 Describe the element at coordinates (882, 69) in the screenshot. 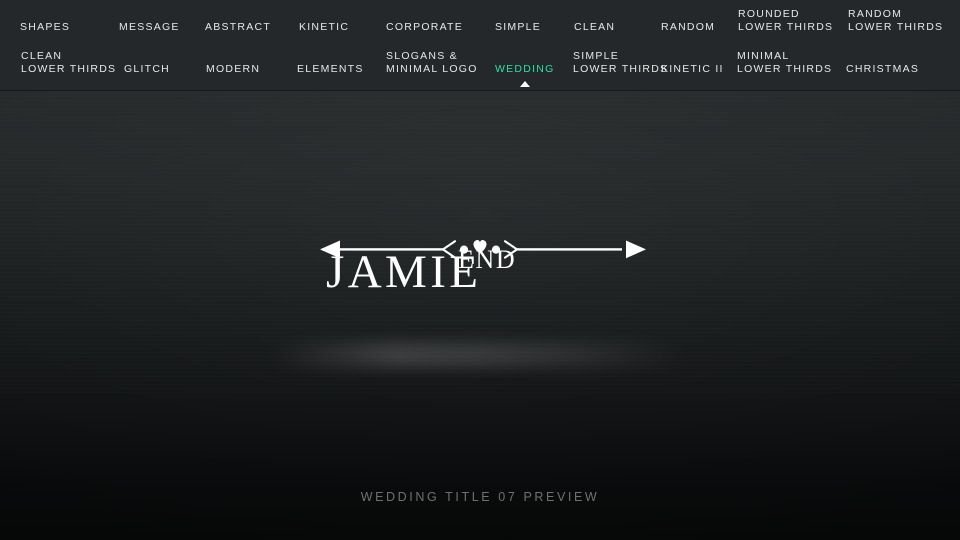

I see `menu-item-christmas: CHRISTMAS` at that location.